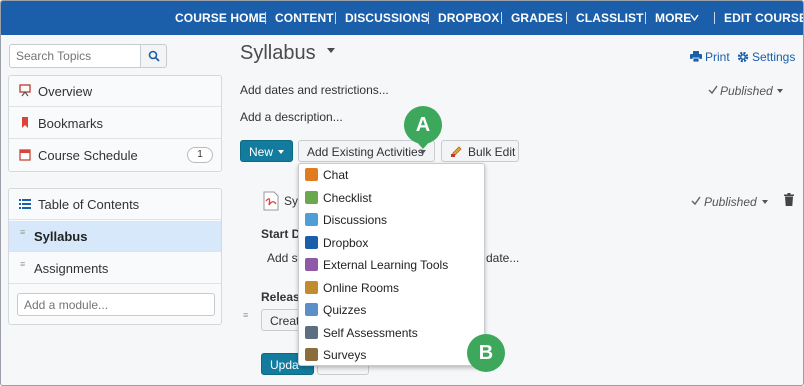 The height and width of the screenshot is (386, 804). I want to click on menu-item-discussions: Discussions, so click(391, 220).